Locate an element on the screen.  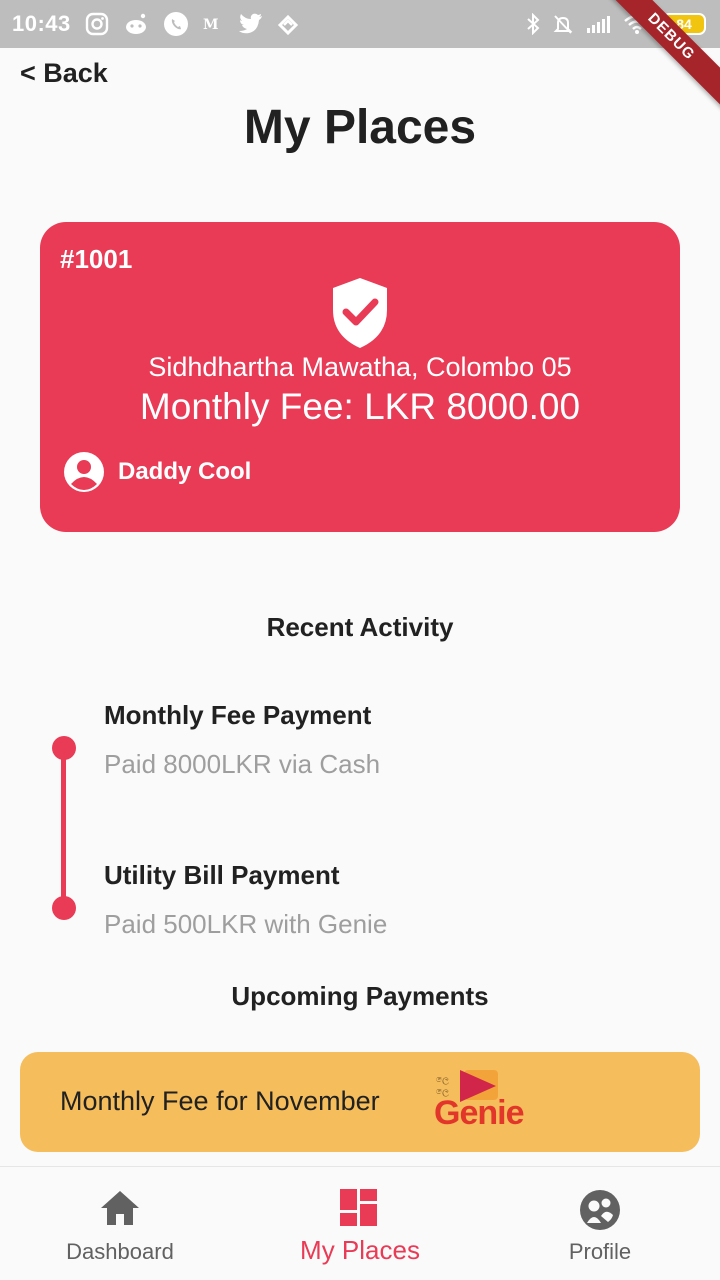
svg-text: ලෙ is located at coordinates (442, 1080).